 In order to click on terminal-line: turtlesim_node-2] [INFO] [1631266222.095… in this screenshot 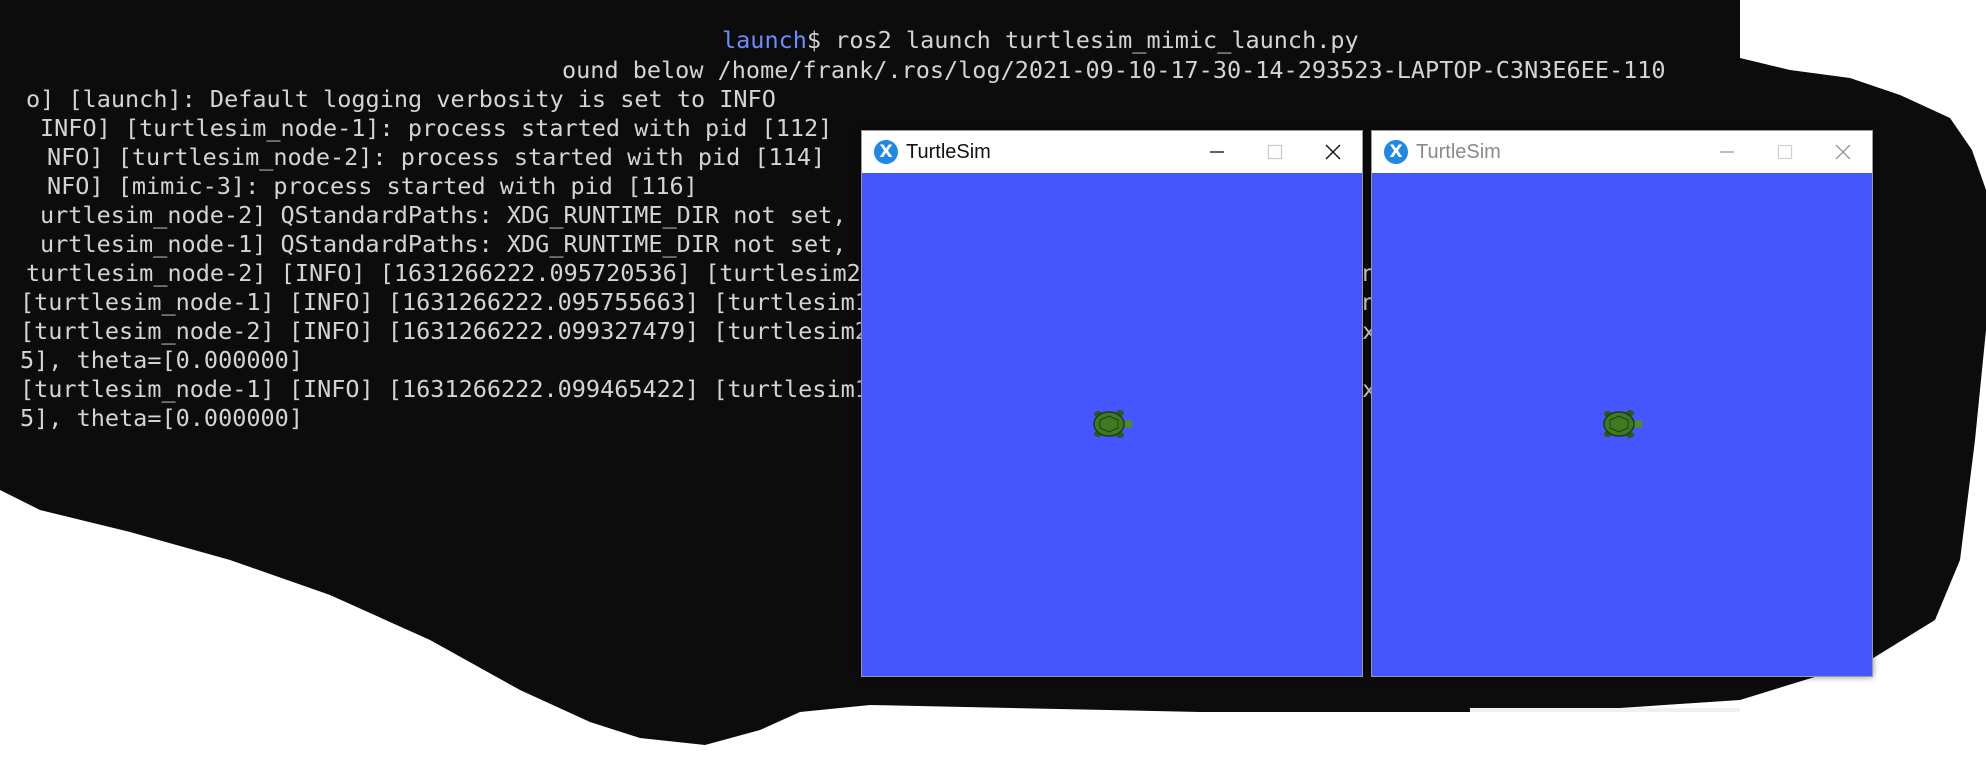, I will do `click(443, 273)`.